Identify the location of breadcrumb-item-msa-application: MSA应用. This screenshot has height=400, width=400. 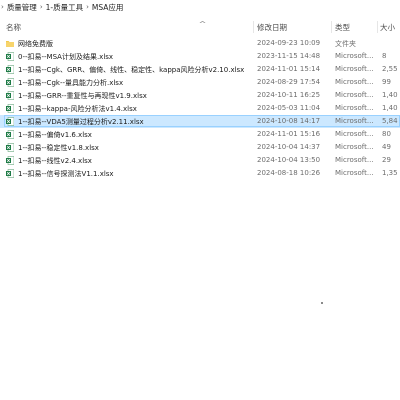
(108, 7).